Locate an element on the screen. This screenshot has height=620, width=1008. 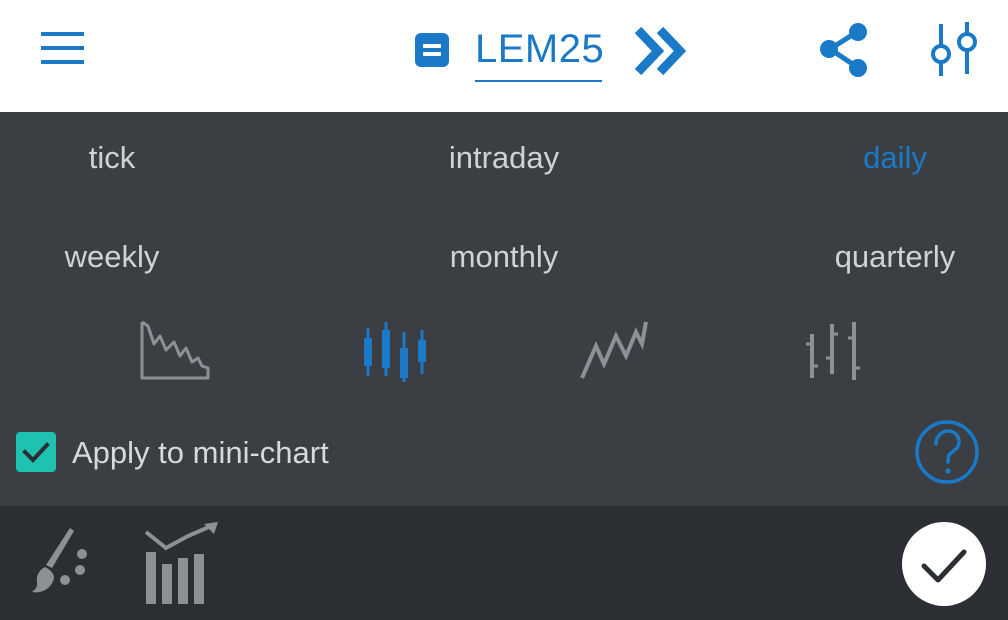
sliders-icon is located at coordinates (954, 49).